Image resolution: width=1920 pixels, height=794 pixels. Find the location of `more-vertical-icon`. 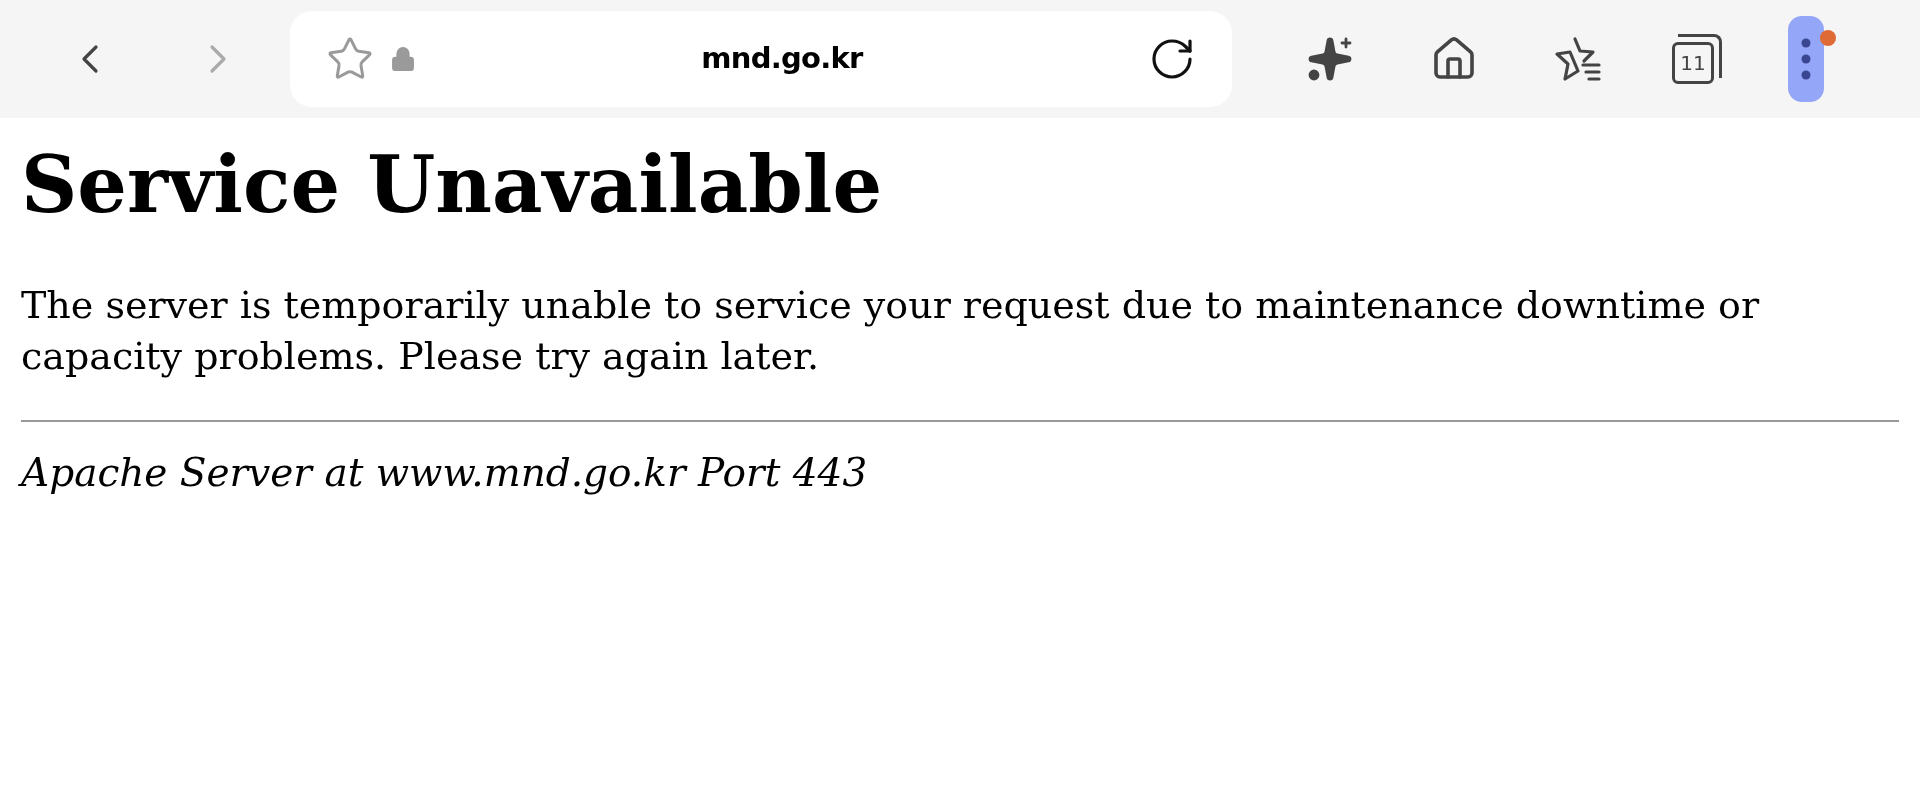

more-vertical-icon is located at coordinates (1806, 59).